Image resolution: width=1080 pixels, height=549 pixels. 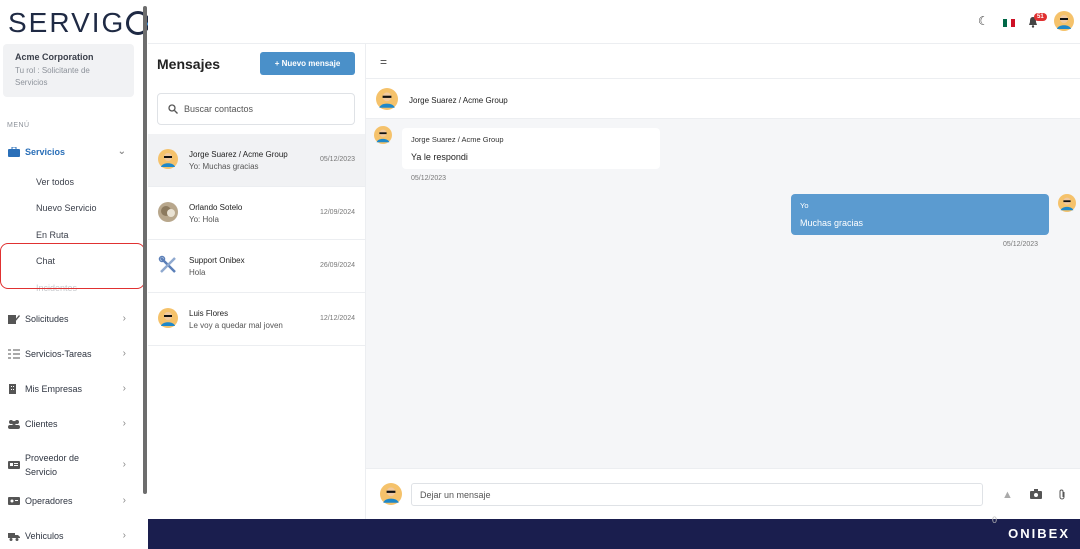 I want to click on contact-name: Orlando Sotelo, so click(x=216, y=207).